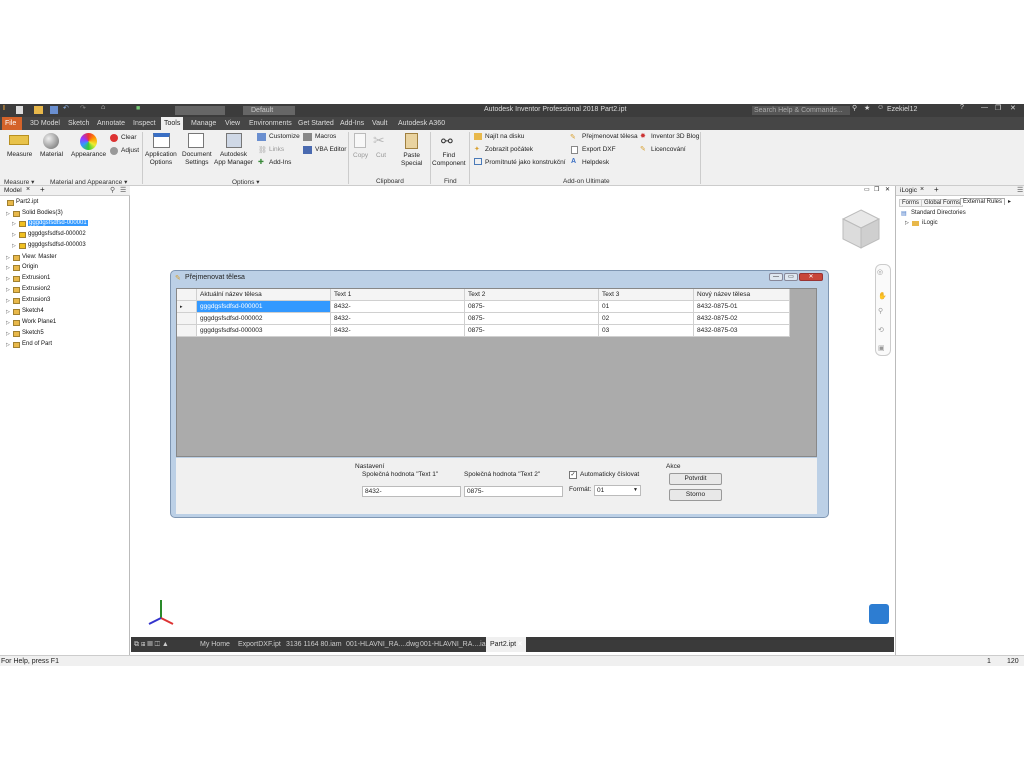  What do you see at coordinates (867, 189) in the screenshot?
I see `window-min-icon: ▭` at bounding box center [867, 189].